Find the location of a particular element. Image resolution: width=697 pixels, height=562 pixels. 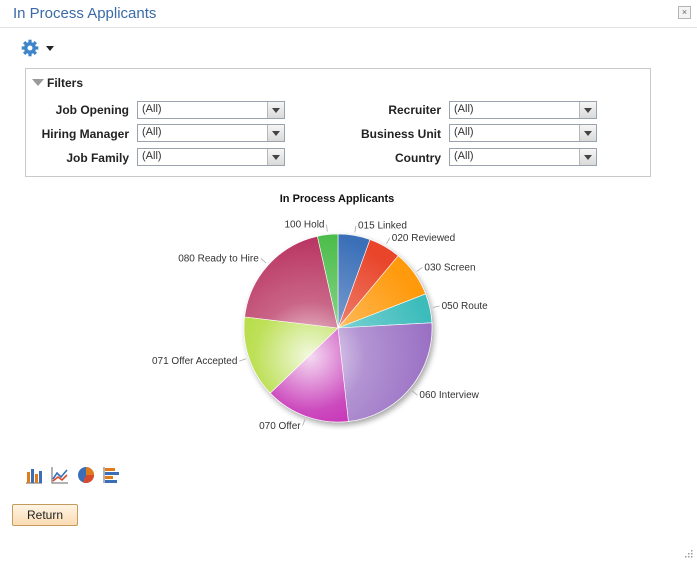

resize-grip-icon is located at coordinates (688, 553).